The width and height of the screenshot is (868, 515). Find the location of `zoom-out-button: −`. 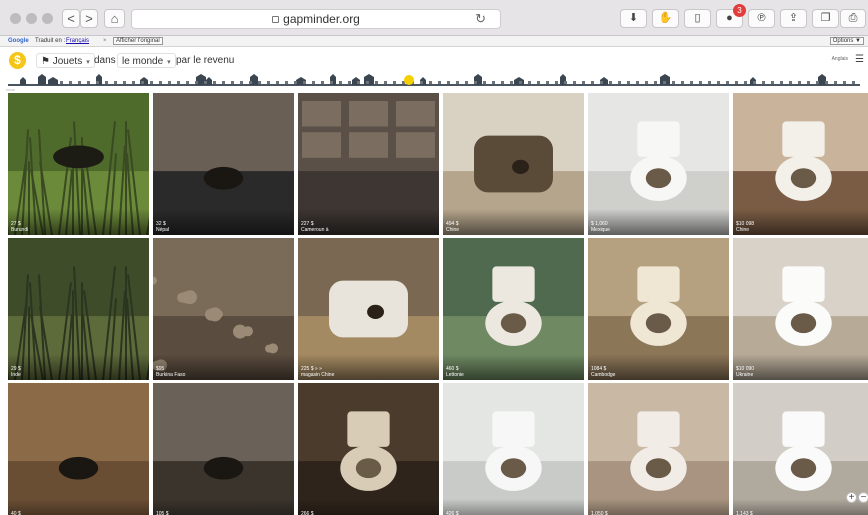

zoom-out-button: − is located at coordinates (863, 497).